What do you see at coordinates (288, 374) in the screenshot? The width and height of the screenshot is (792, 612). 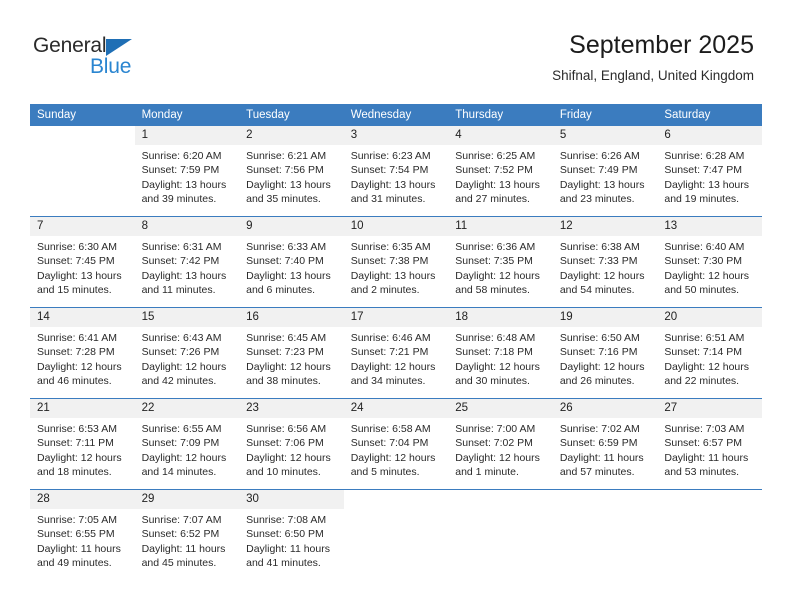 I see `daylight-text: Daylight: 12 hours and 38 minutes.` at bounding box center [288, 374].